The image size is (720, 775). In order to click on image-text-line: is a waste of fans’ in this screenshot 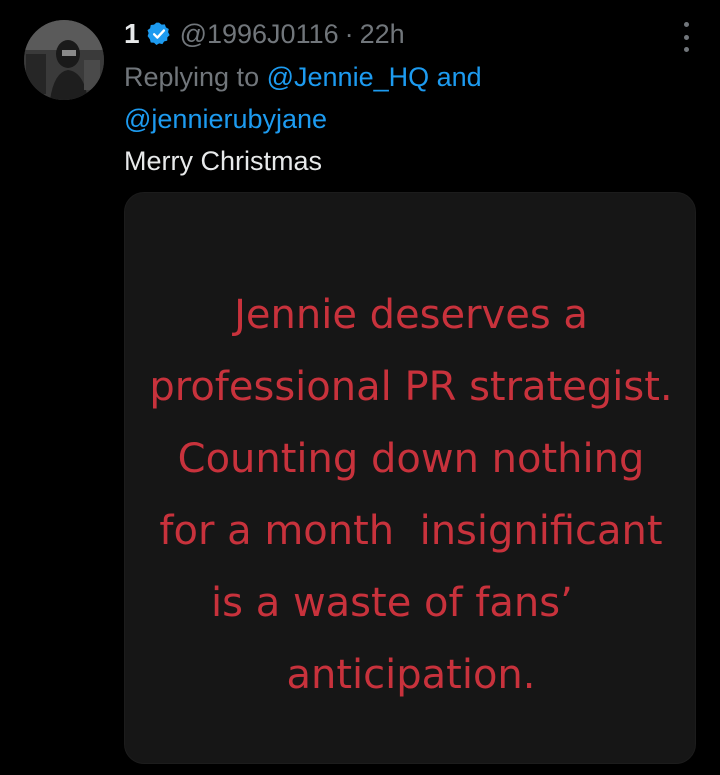, I will do `click(411, 603)`.